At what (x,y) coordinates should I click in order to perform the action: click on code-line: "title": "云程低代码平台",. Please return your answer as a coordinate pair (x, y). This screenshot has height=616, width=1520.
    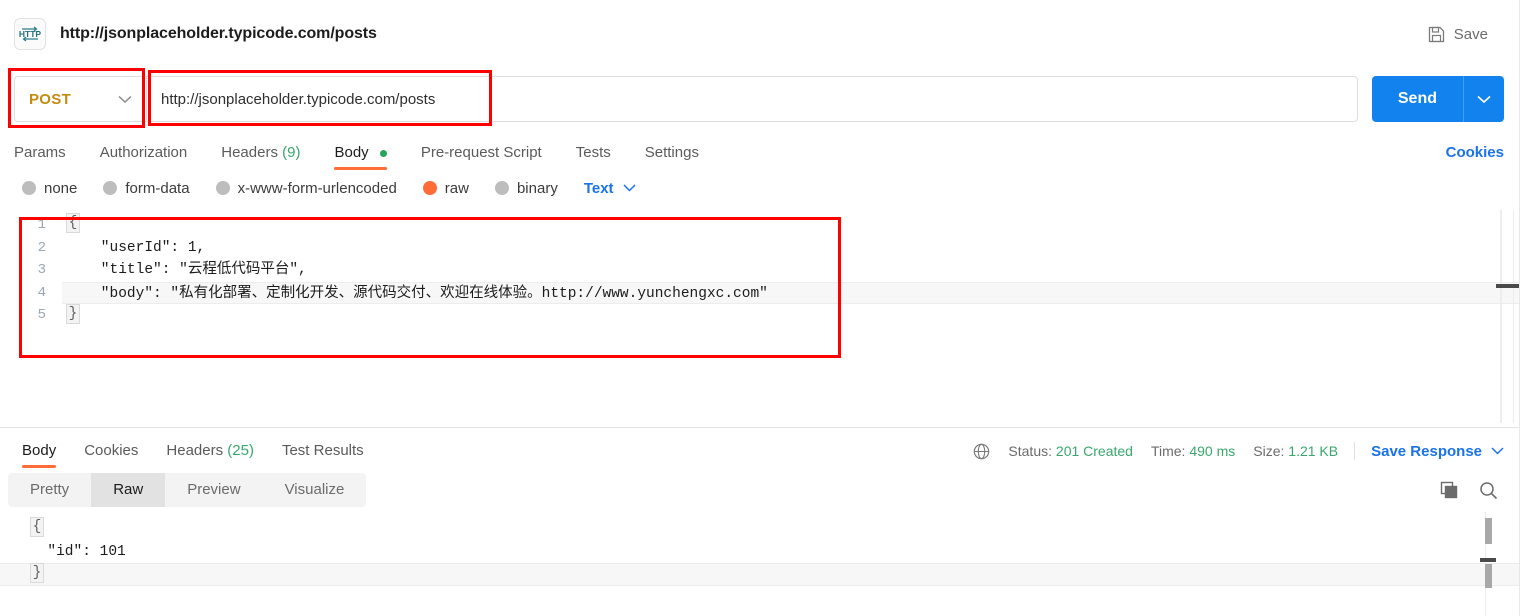
    Looking at the image, I should click on (186, 270).